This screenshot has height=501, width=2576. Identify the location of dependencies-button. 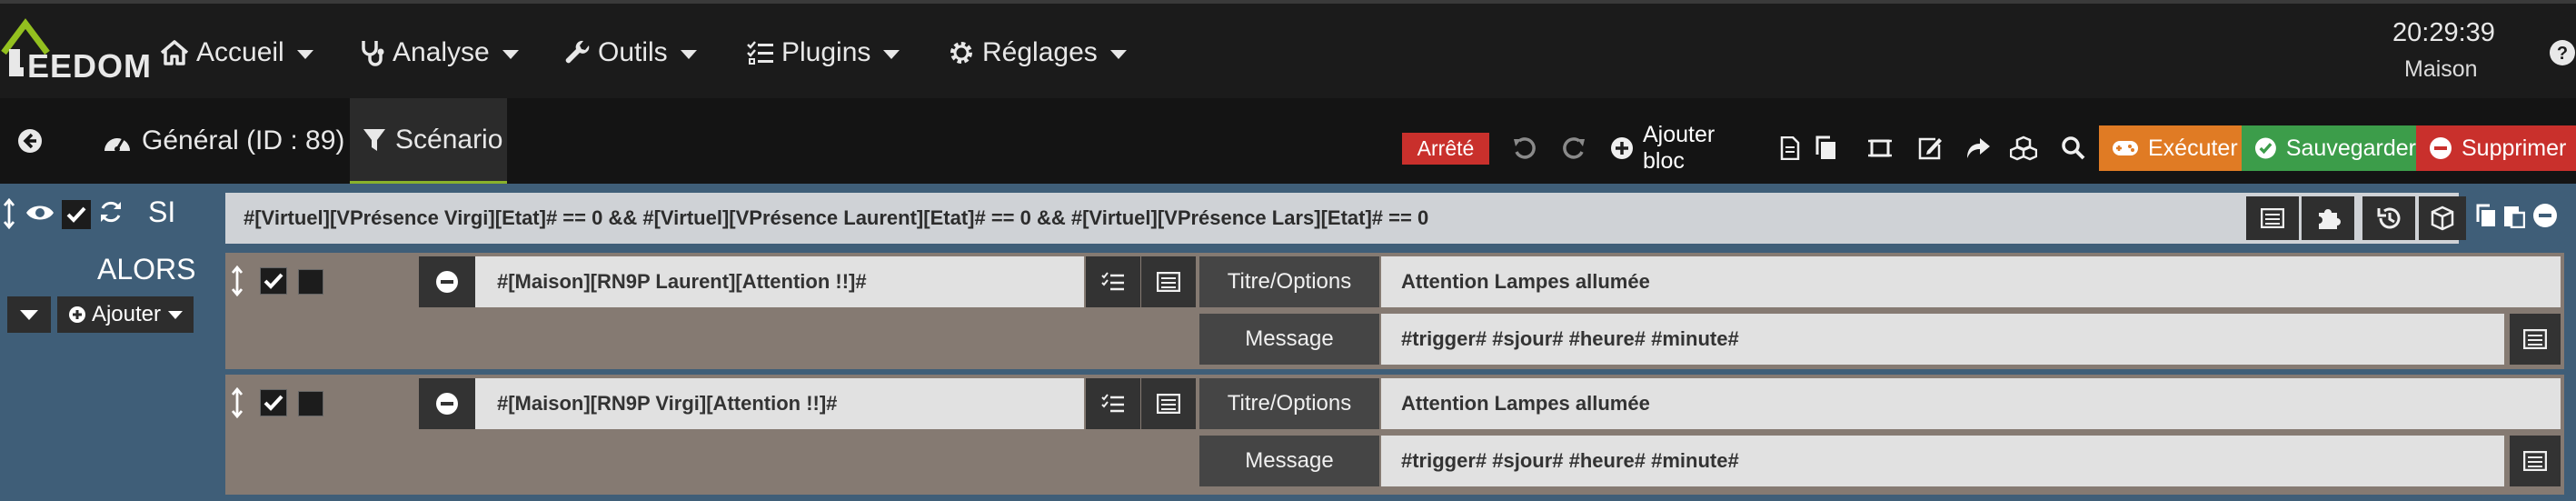
(2023, 148).